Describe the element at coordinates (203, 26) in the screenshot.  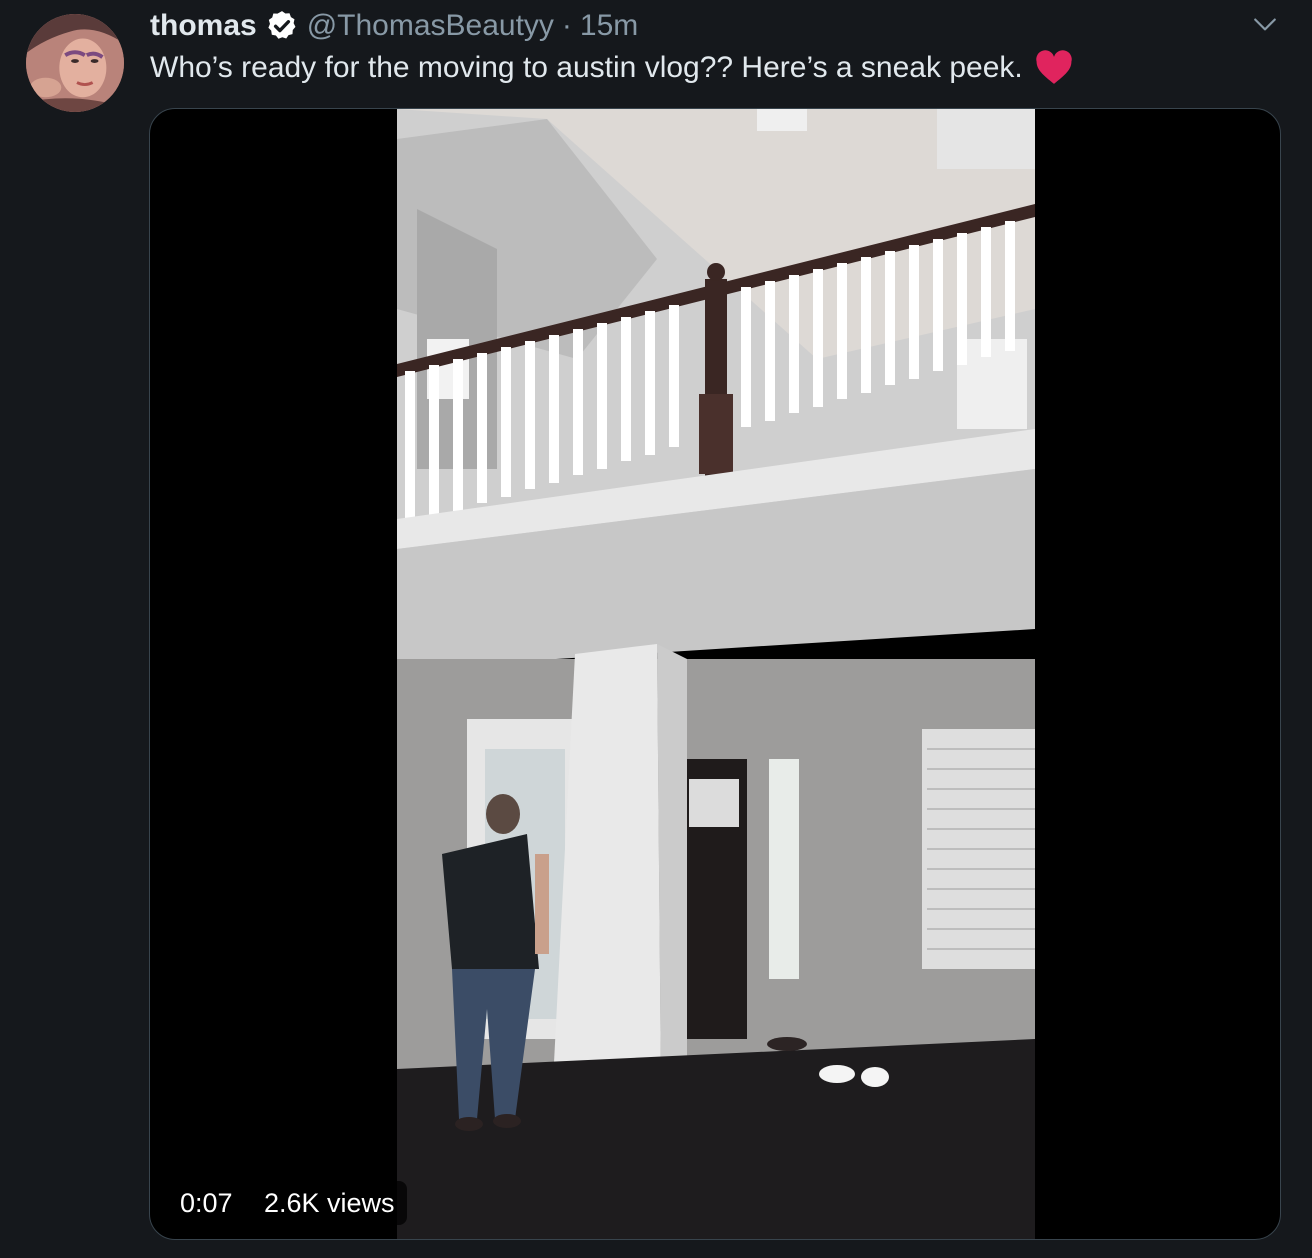
I see `display-name: thomas` at that location.